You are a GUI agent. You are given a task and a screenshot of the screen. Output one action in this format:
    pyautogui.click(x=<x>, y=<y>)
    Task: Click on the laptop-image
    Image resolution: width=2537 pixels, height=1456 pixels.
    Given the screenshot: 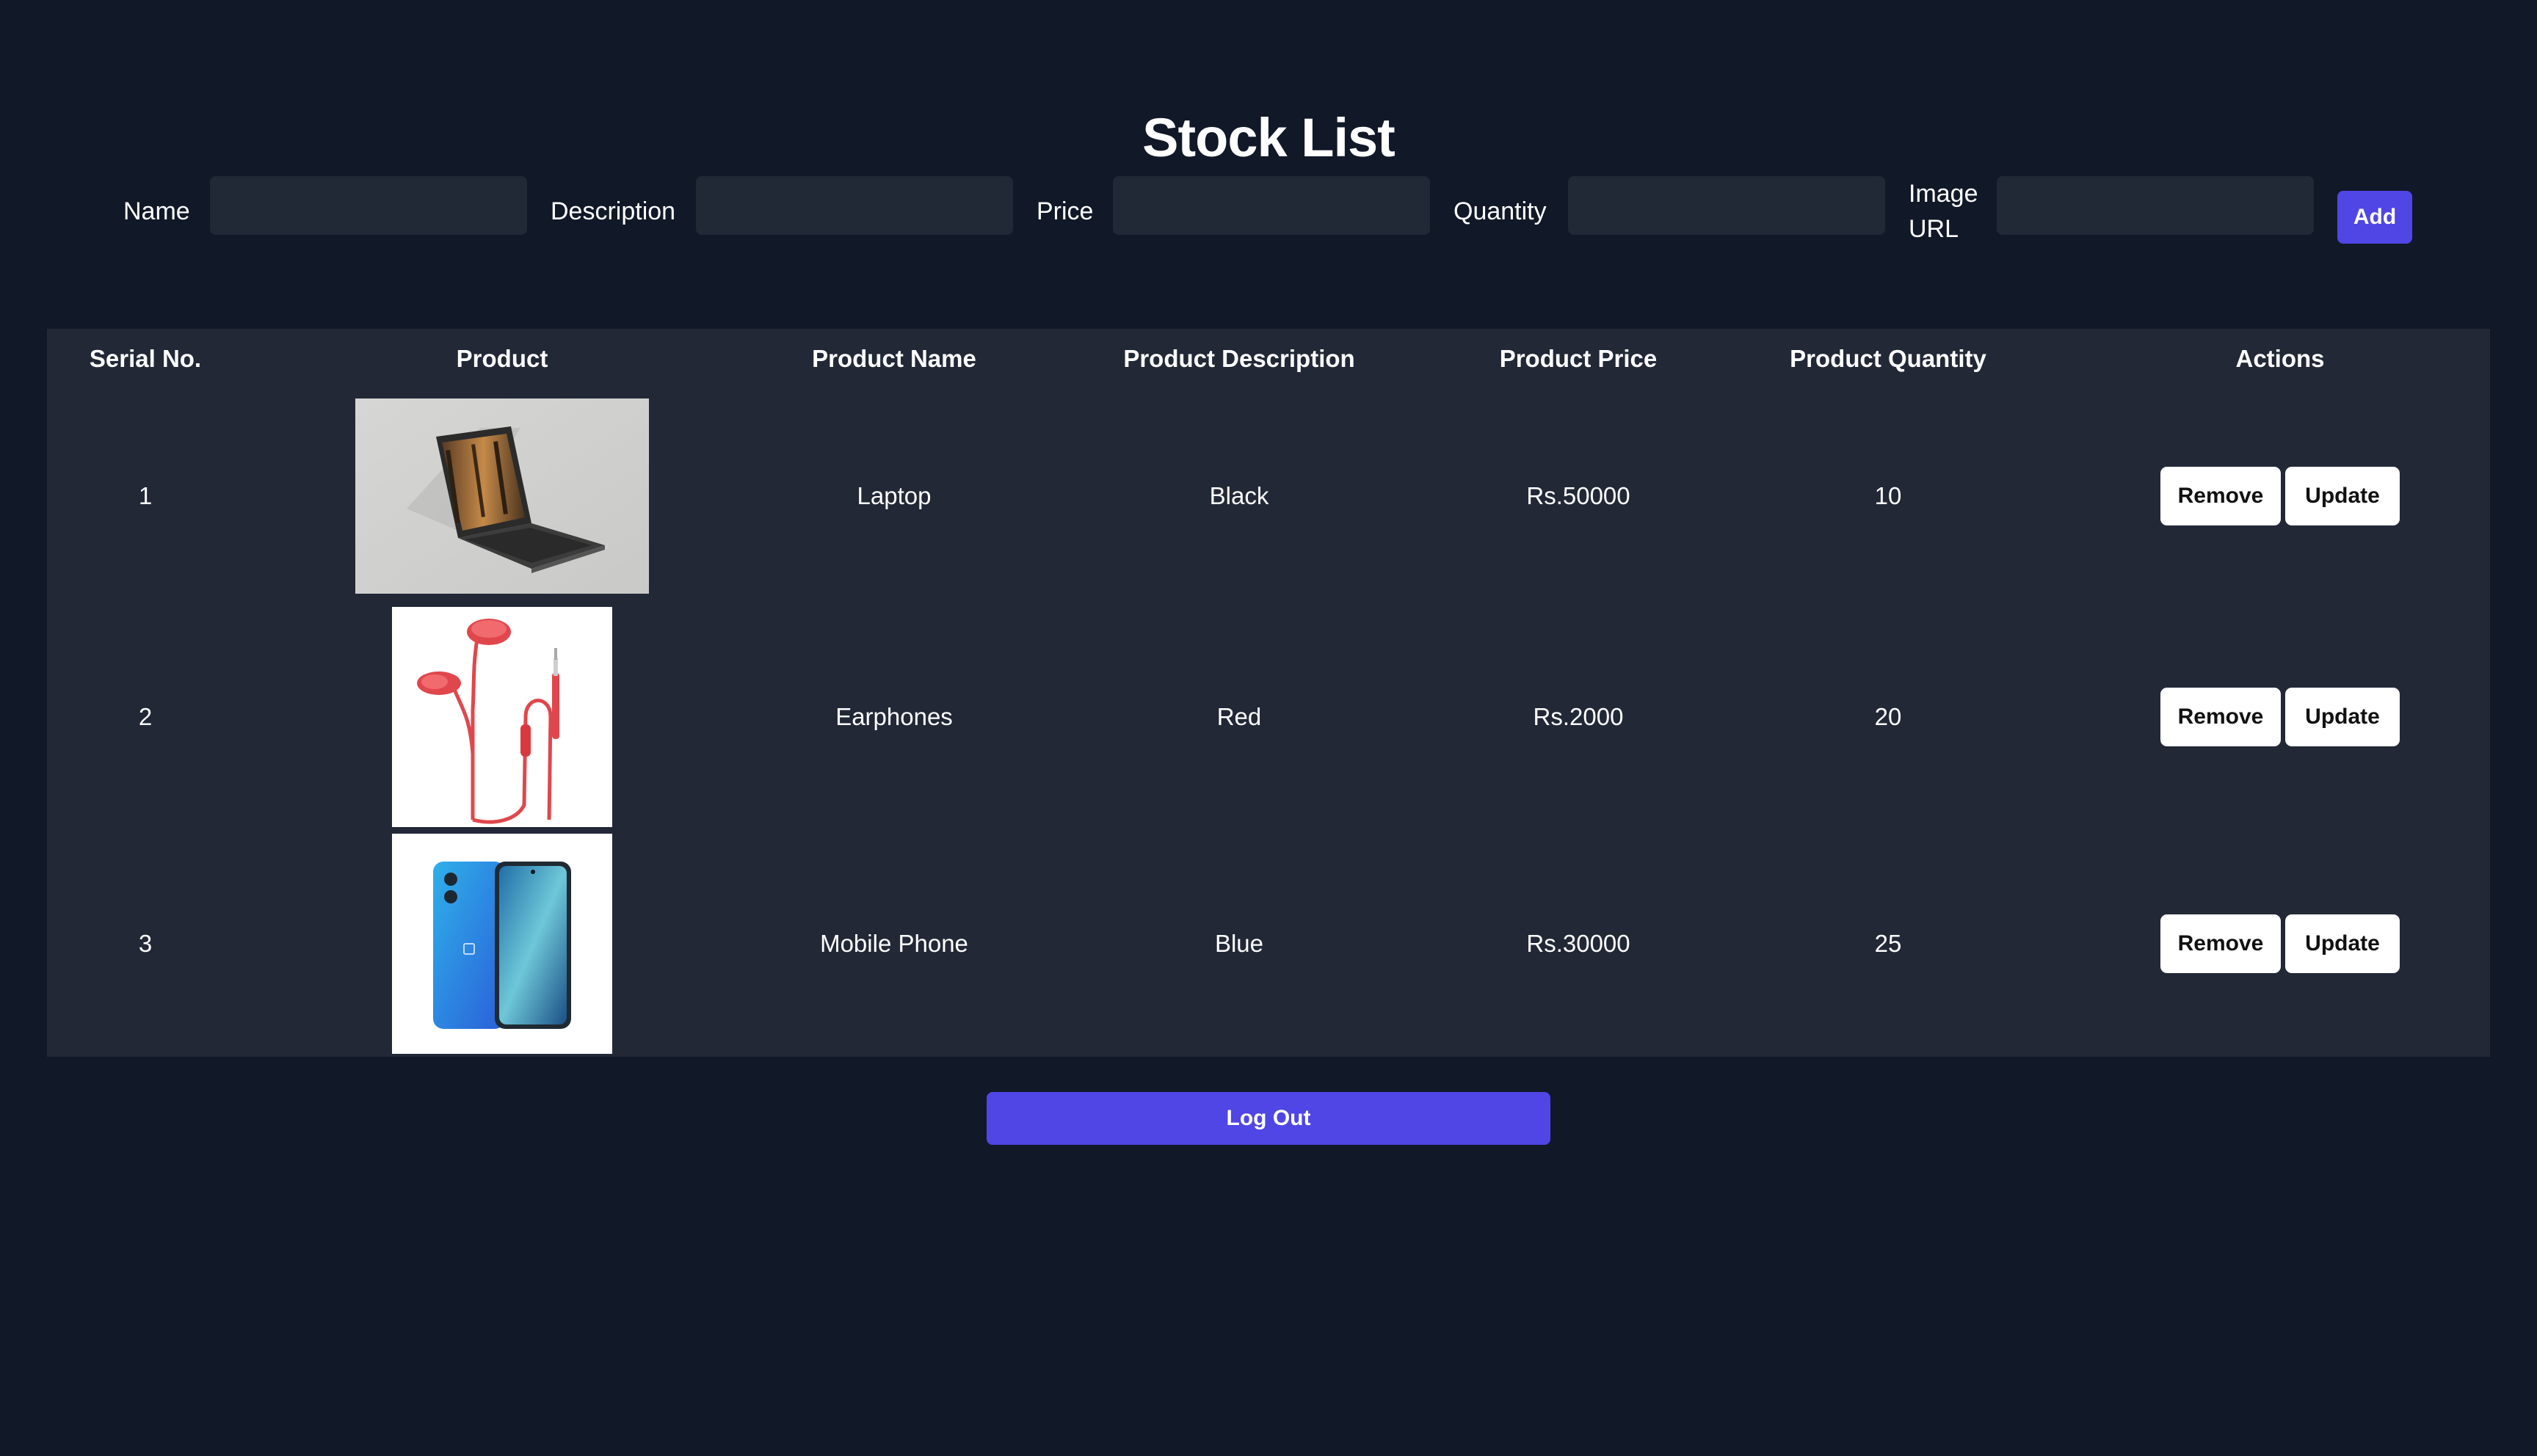 What is the action you would take?
    pyautogui.click(x=502, y=496)
    